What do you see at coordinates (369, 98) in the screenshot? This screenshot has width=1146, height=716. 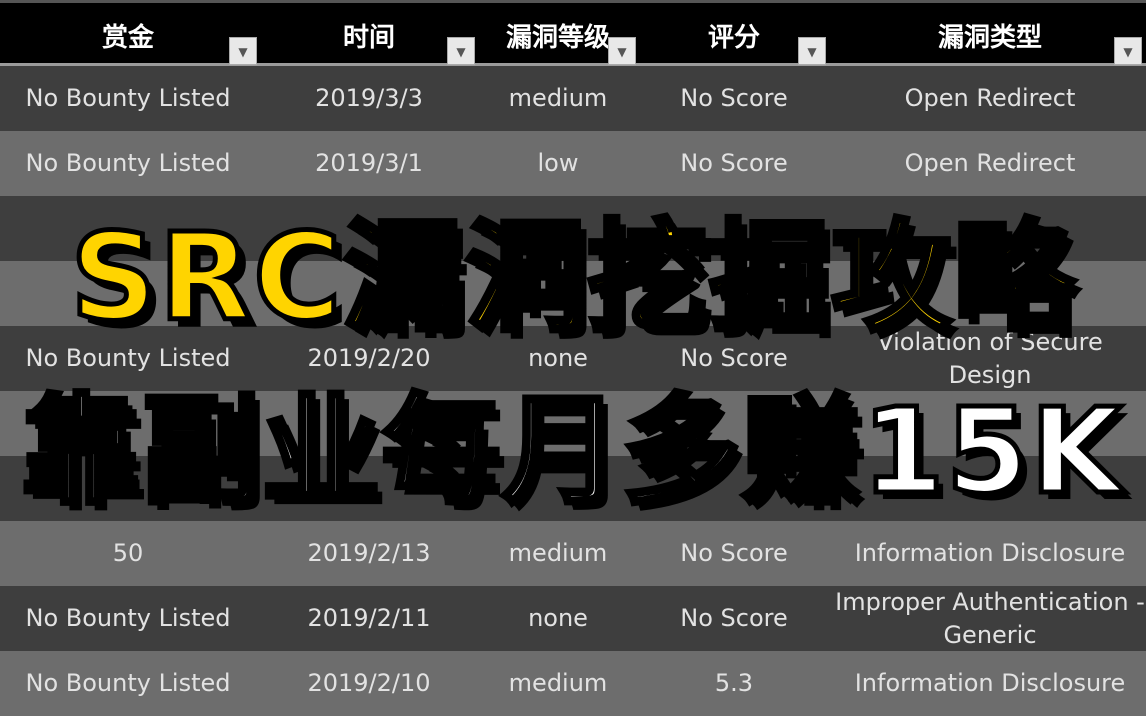 I see `table-cell: 2019/3/3` at bounding box center [369, 98].